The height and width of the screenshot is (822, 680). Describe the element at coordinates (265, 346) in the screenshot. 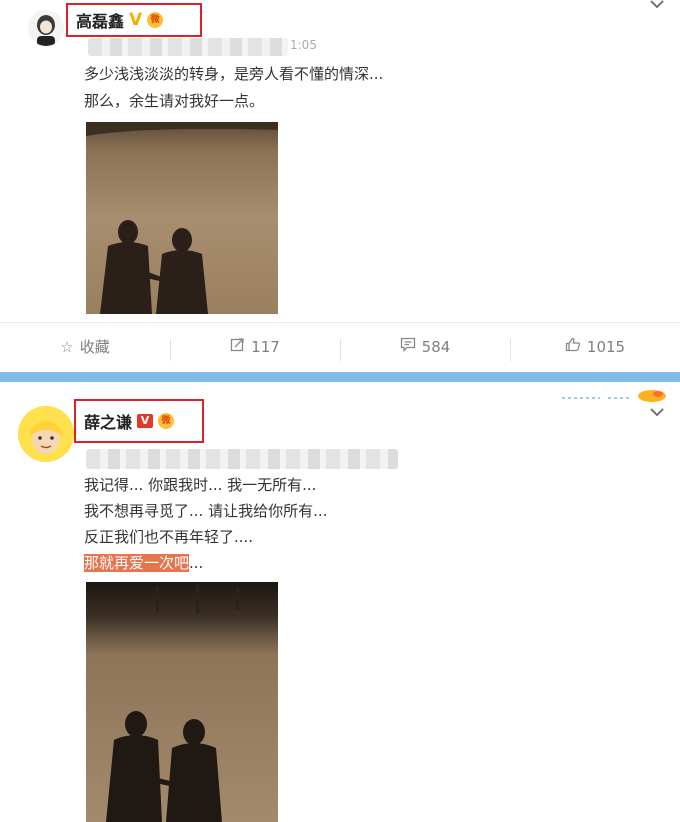

I see `repost-count: 117` at that location.